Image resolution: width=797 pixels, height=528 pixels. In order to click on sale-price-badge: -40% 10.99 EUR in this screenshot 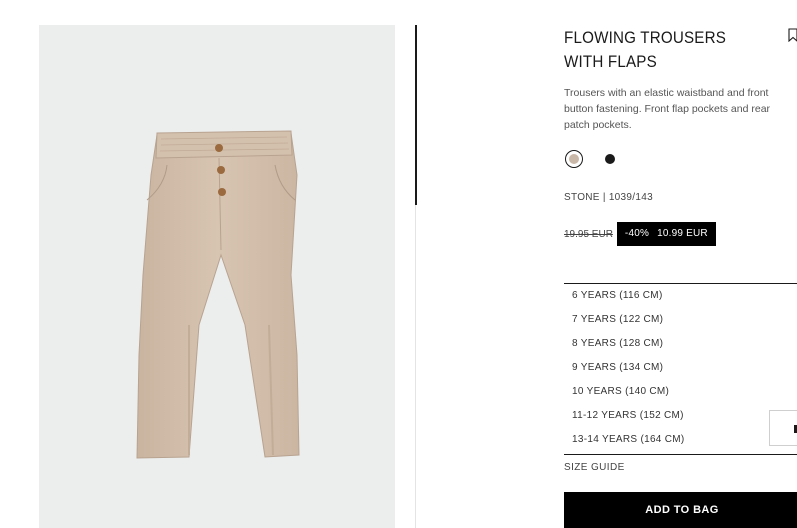, I will do `click(666, 234)`.